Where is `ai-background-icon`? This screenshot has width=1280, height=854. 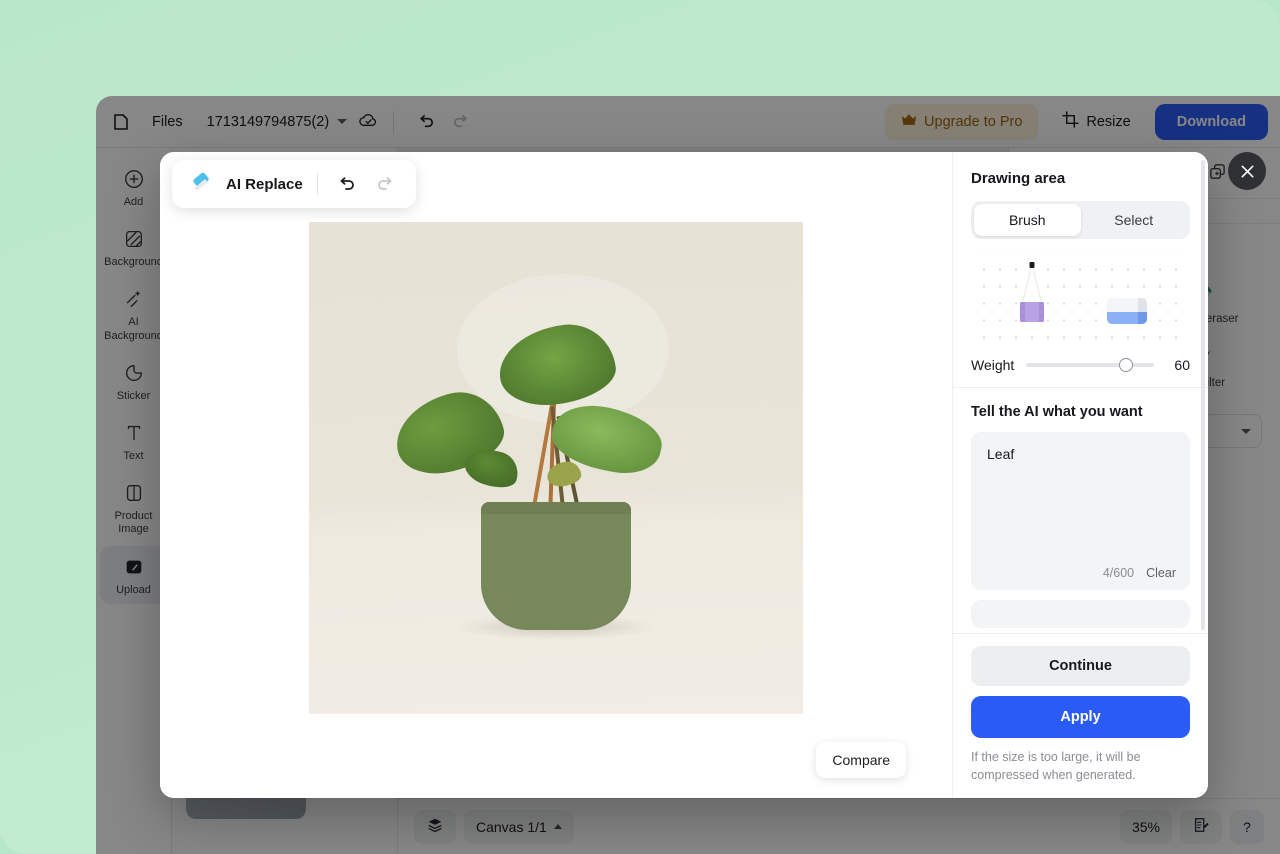
ai-background-icon is located at coordinates (134, 299).